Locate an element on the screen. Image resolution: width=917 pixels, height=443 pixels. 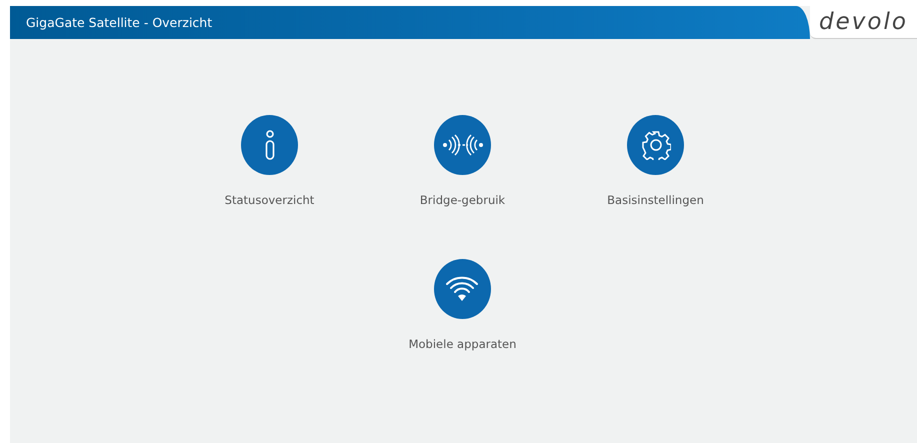
tile-link: Statusoverzicht is located at coordinates (269, 200).